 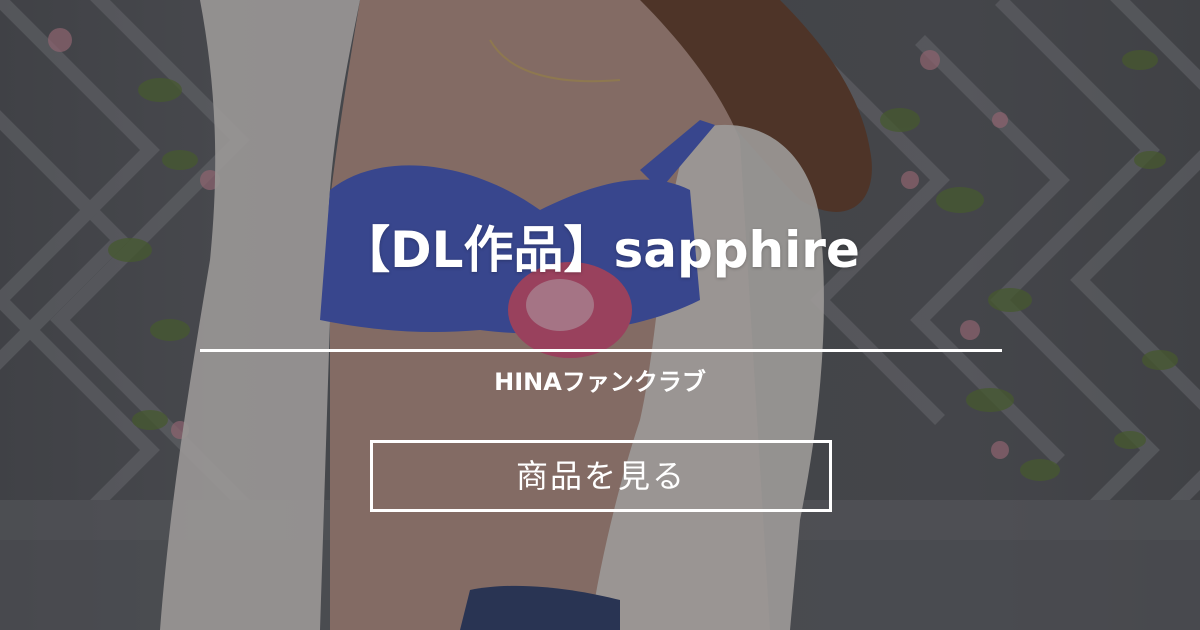 What do you see at coordinates (601, 350) in the screenshot?
I see `title-divider` at bounding box center [601, 350].